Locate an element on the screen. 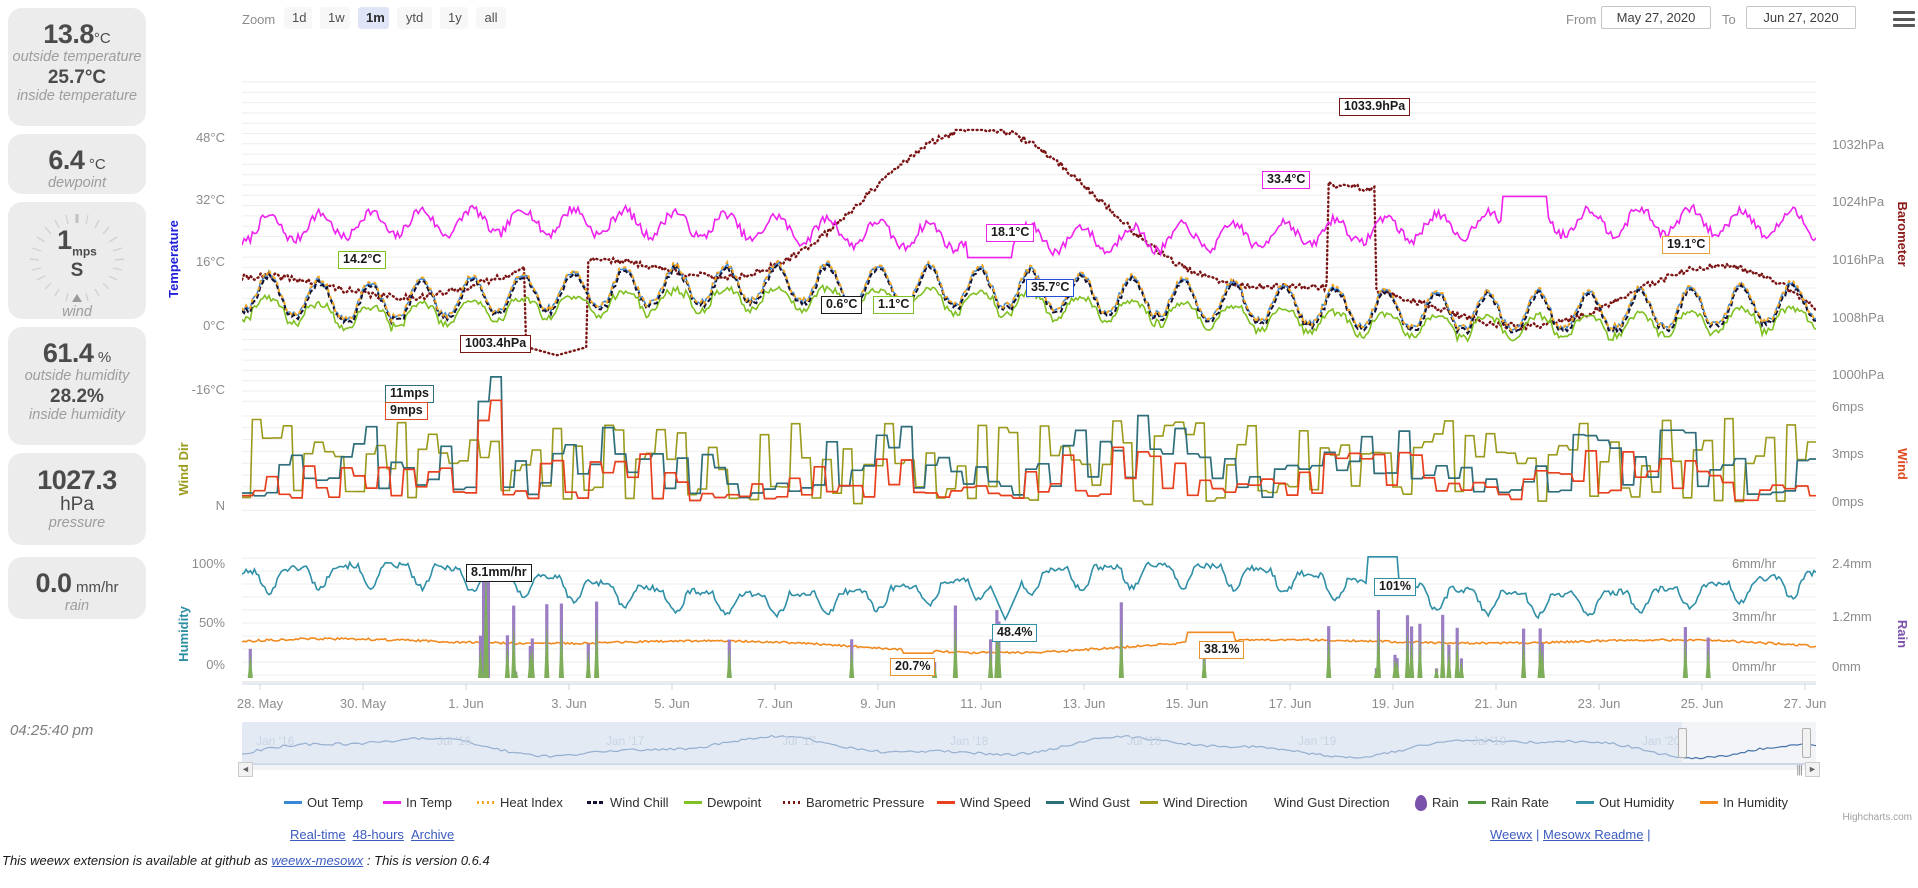 The image size is (1918, 888). axis-title-rain: Rain is located at coordinates (1902, 634).